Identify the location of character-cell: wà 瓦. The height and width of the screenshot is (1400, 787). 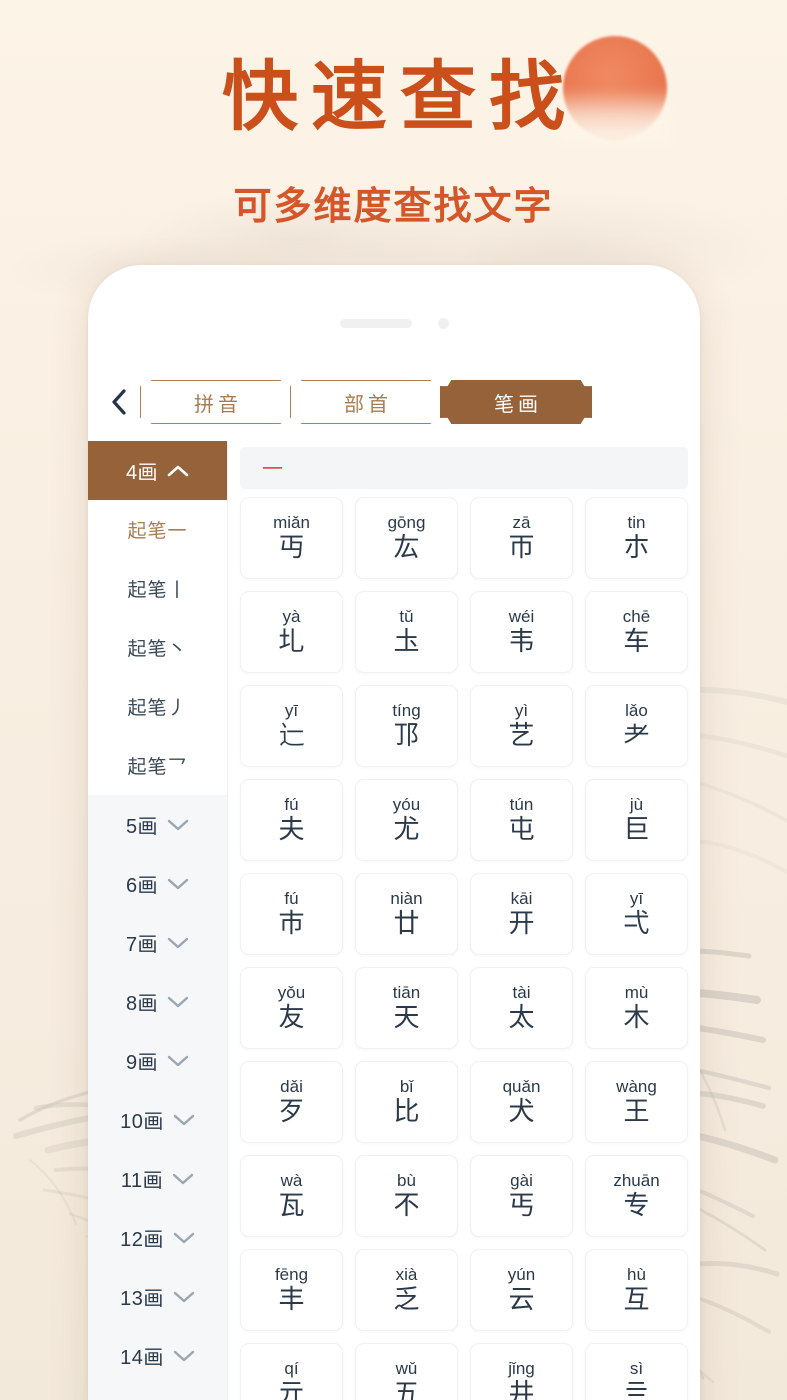
(291, 1196).